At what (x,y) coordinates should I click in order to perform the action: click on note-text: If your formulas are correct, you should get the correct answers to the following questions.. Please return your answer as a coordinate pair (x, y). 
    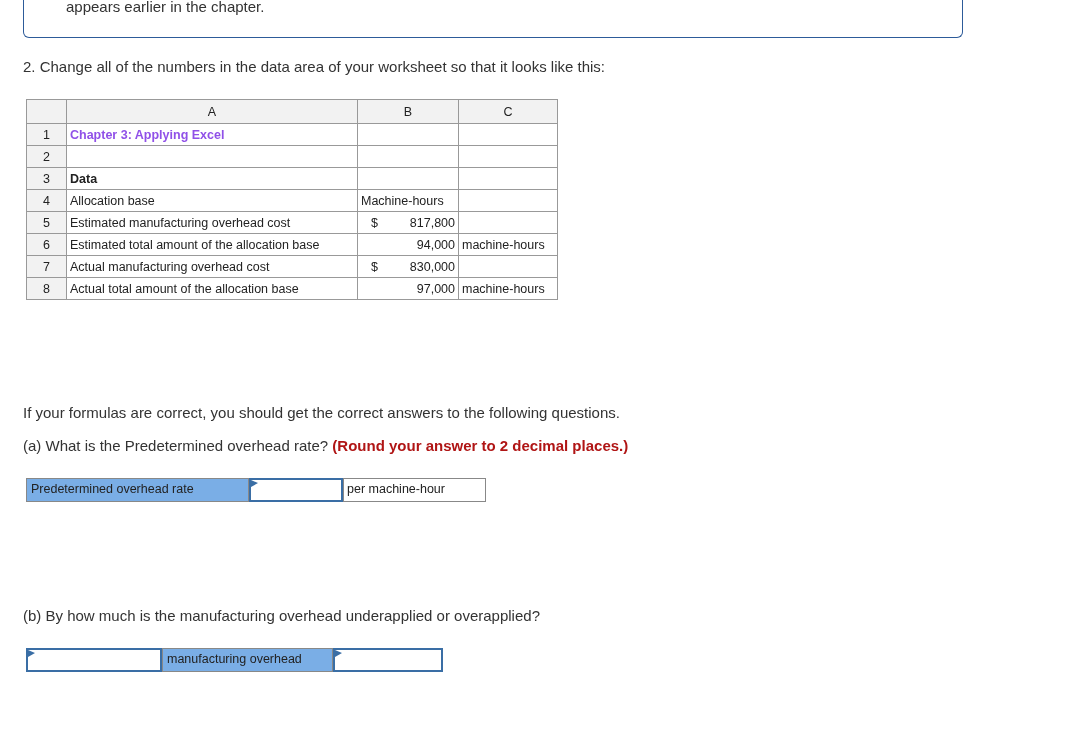
    Looking at the image, I should click on (322, 412).